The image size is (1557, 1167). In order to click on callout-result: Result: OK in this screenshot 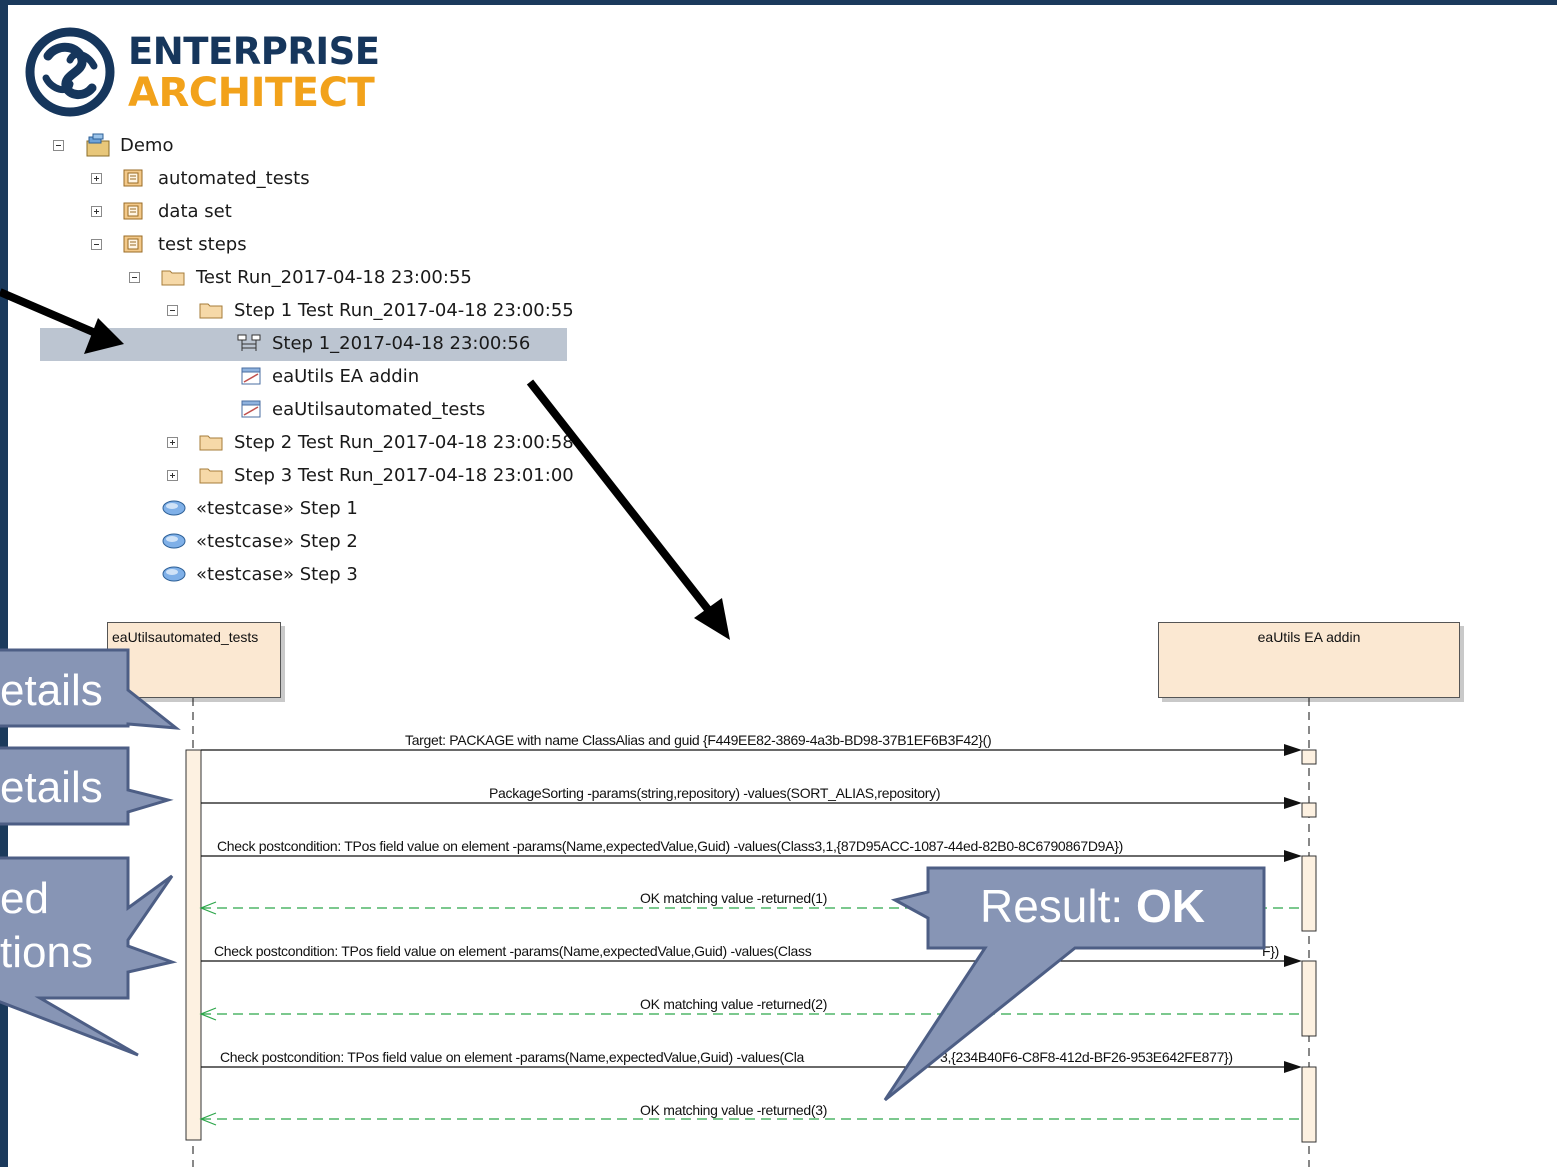, I will do `click(1092, 906)`.